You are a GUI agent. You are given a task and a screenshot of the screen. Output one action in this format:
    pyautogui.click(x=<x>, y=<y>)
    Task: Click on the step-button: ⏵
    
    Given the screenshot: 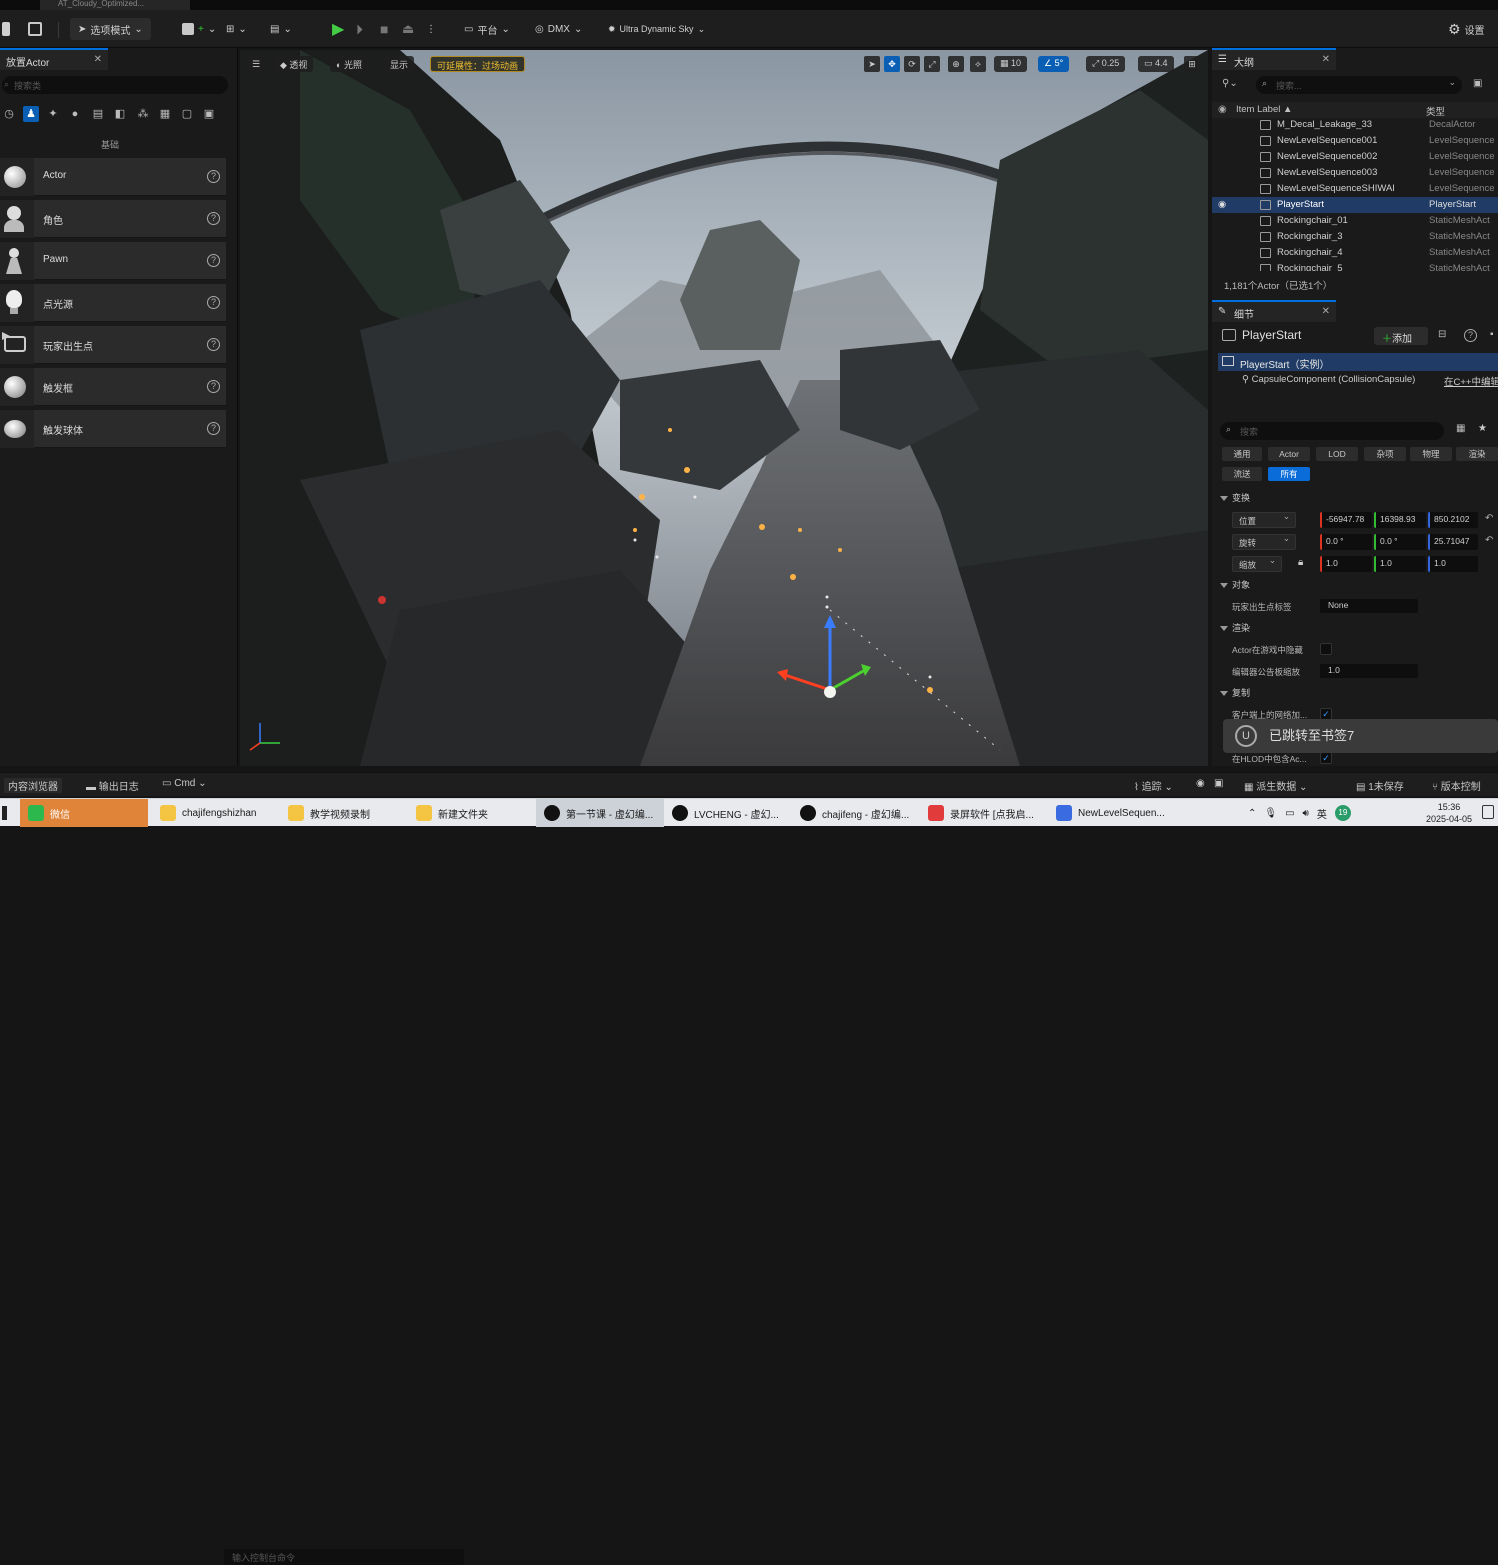 What is the action you would take?
    pyautogui.click(x=359, y=29)
    